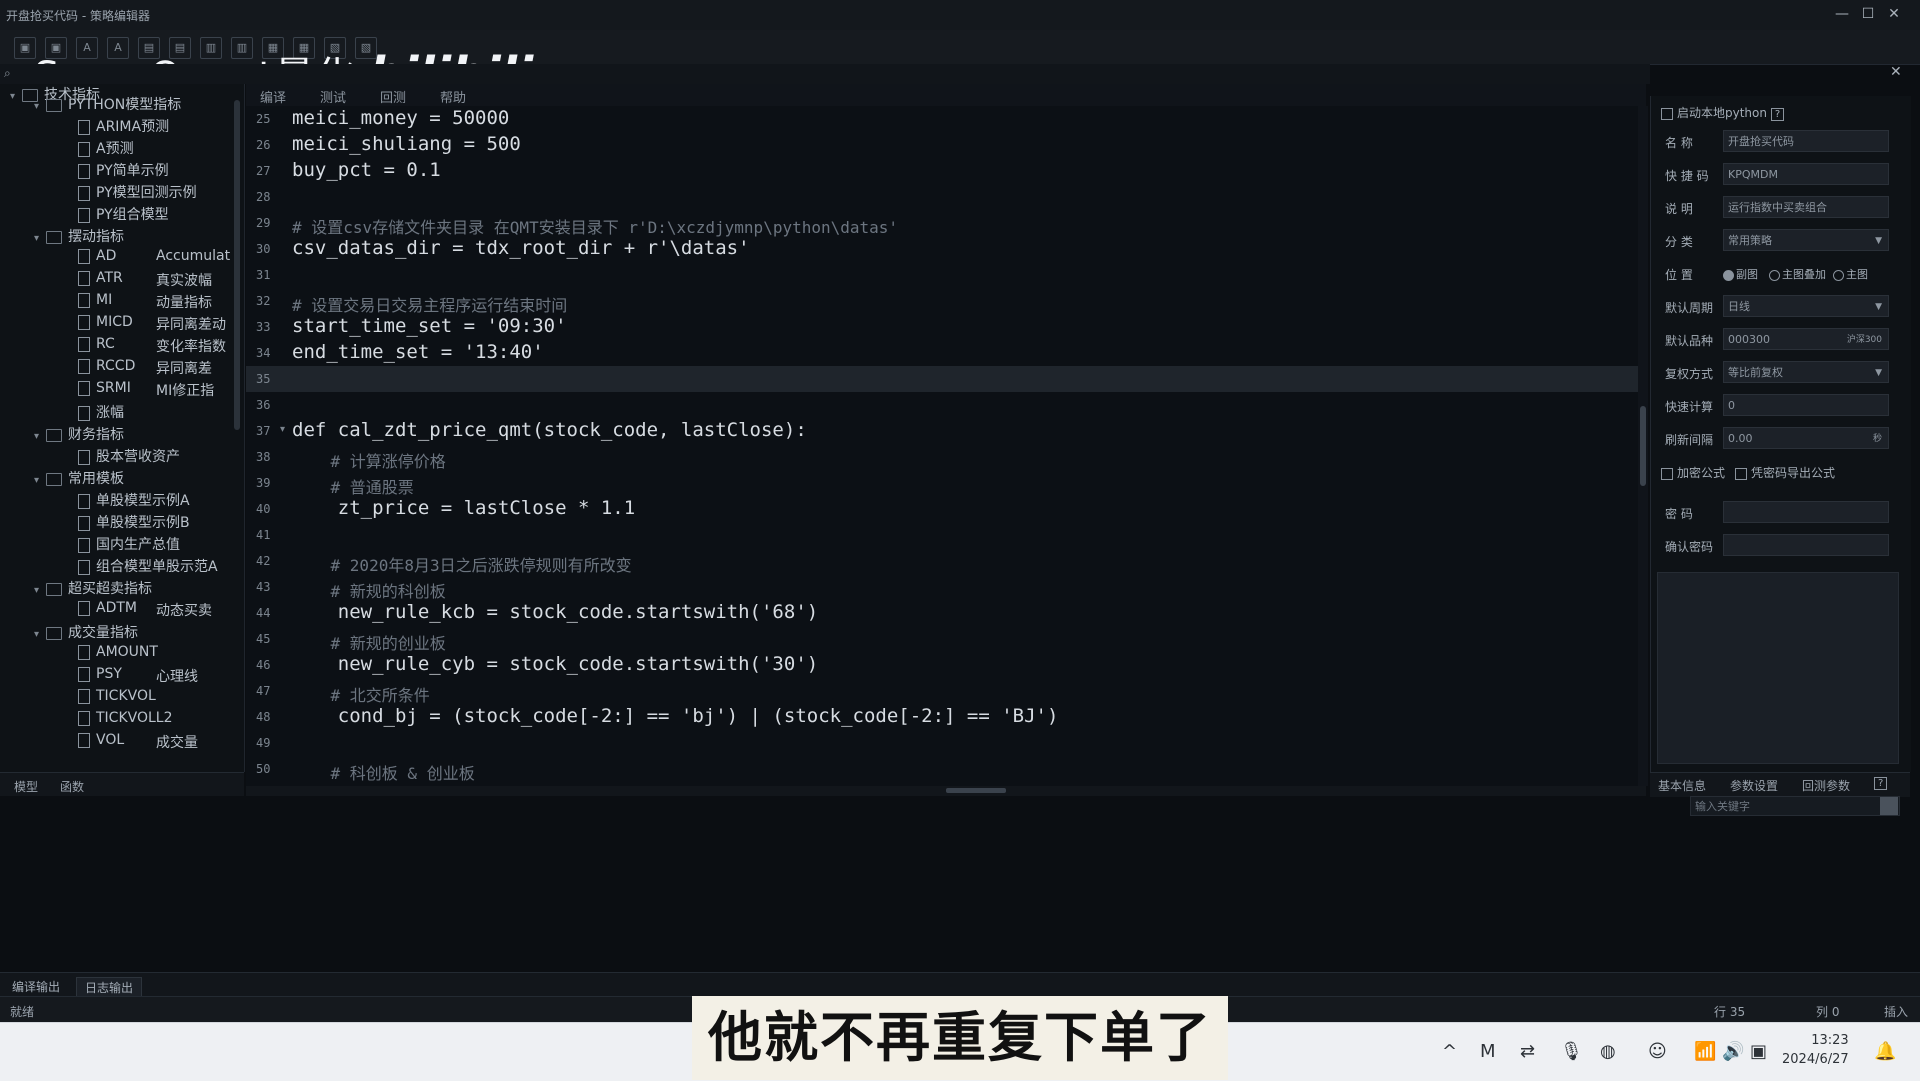  Describe the element at coordinates (1740, 274) in the screenshot. I see `position-radio-0: 副图` at that location.